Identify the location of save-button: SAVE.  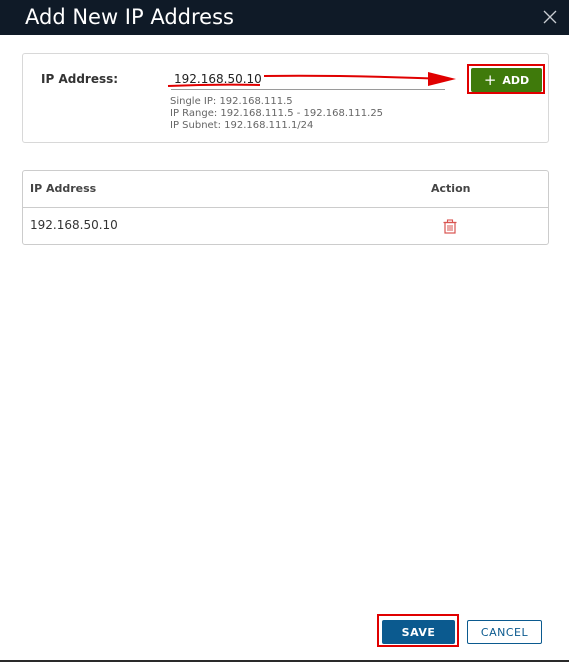
(418, 632).